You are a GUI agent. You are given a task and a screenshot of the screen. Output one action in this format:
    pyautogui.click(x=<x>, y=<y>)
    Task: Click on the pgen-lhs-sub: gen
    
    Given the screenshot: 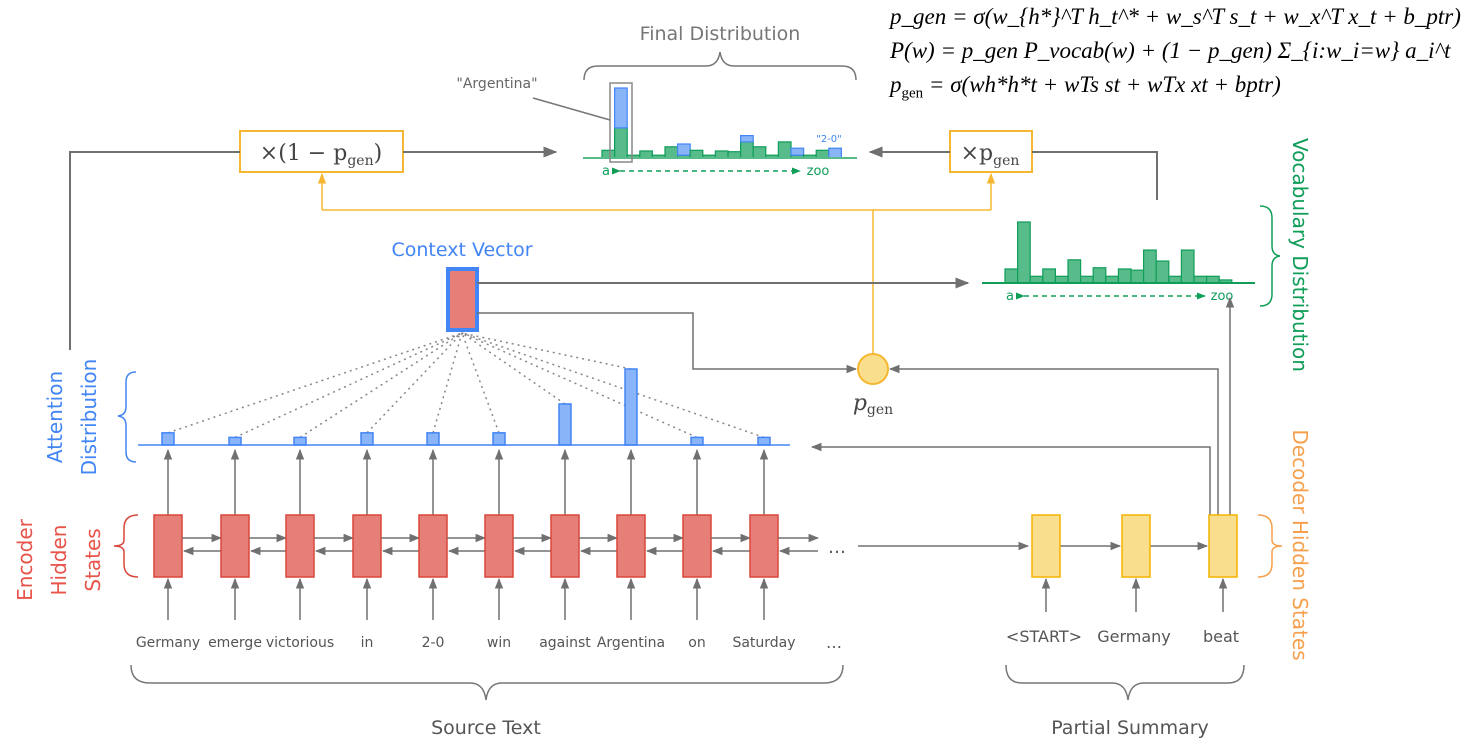 What is the action you would take?
    pyautogui.click(x=912, y=93)
    